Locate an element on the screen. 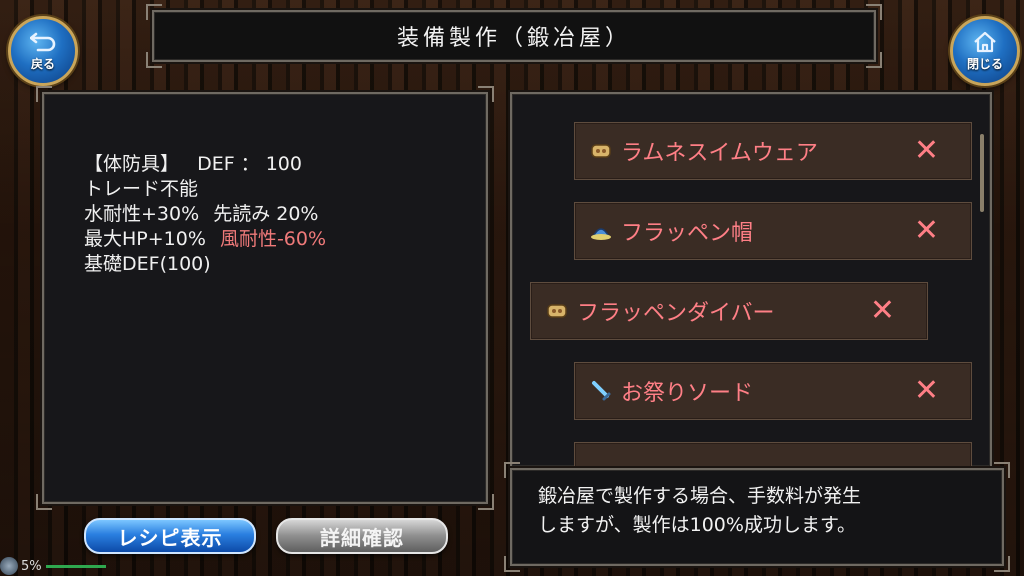  recipe-name: フラッペン帽 is located at coordinates (687, 233).